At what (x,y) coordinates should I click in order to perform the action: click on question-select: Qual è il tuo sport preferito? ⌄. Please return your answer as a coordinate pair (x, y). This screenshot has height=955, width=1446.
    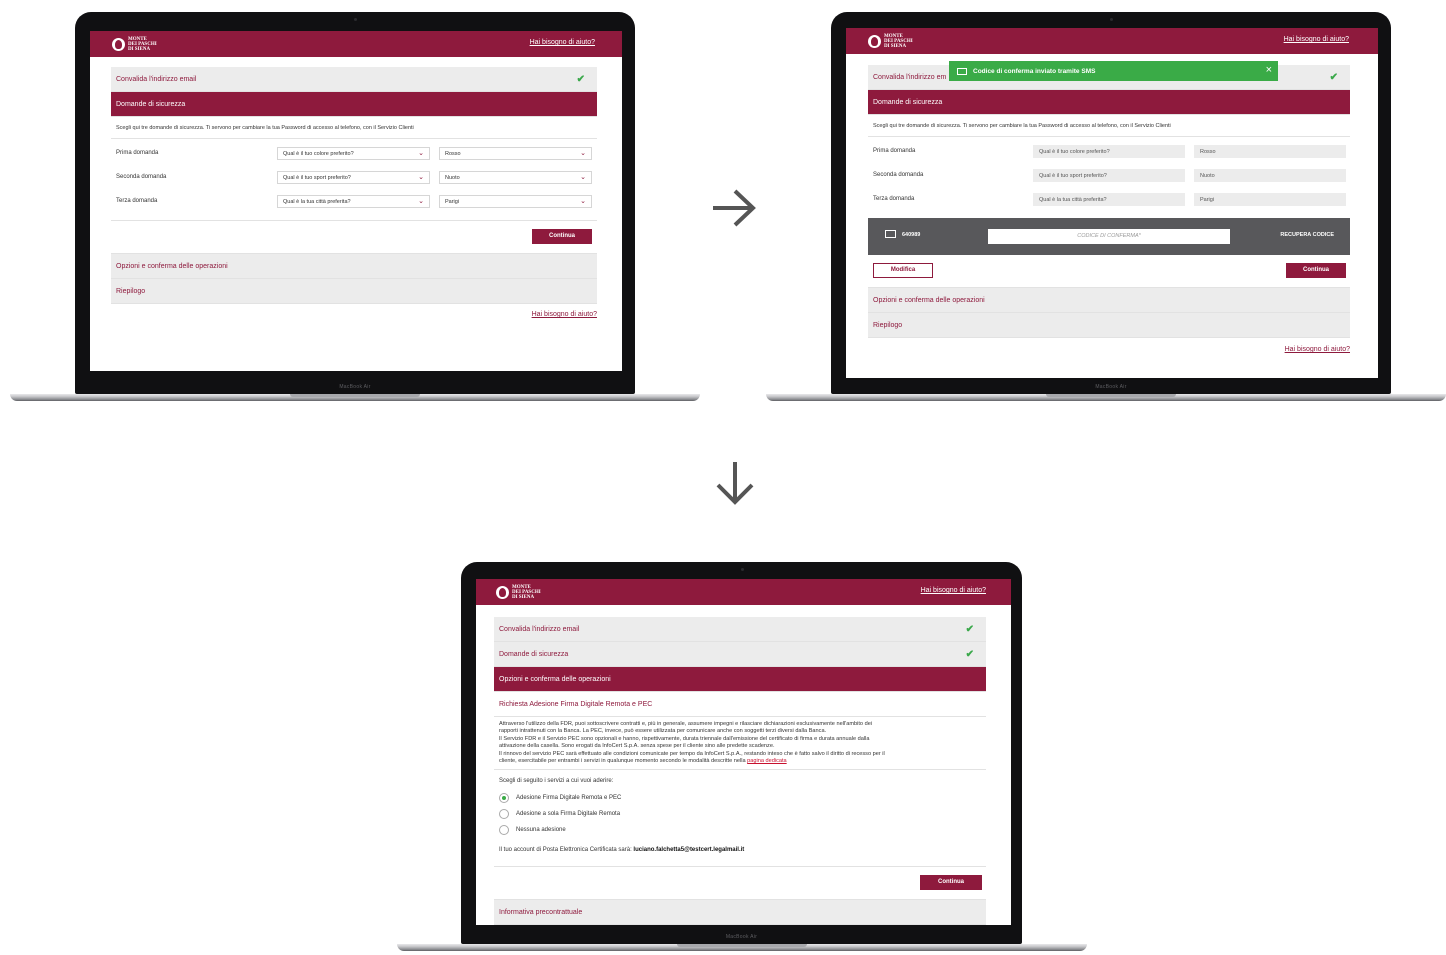
    Looking at the image, I should click on (353, 177).